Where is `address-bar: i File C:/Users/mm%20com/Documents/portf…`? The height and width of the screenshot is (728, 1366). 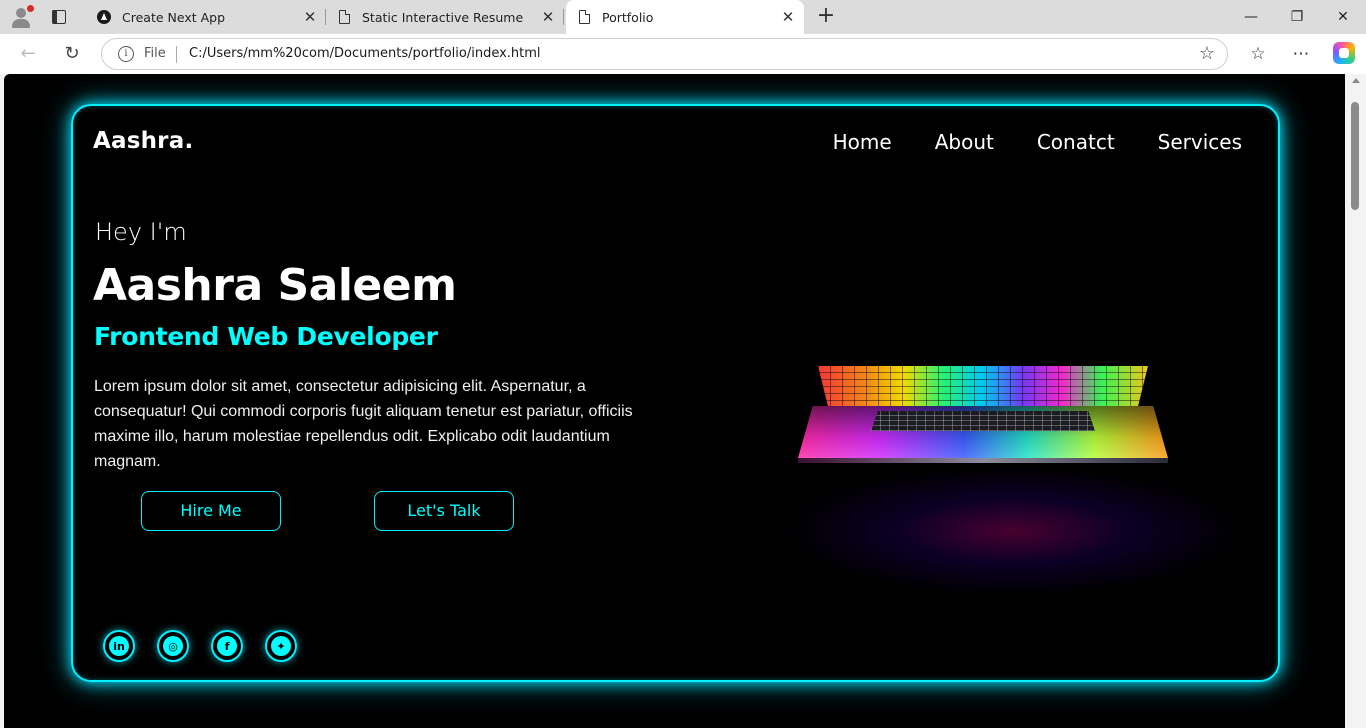
address-bar: i File C:/Users/mm%20com/Documents/portf… is located at coordinates (664, 54).